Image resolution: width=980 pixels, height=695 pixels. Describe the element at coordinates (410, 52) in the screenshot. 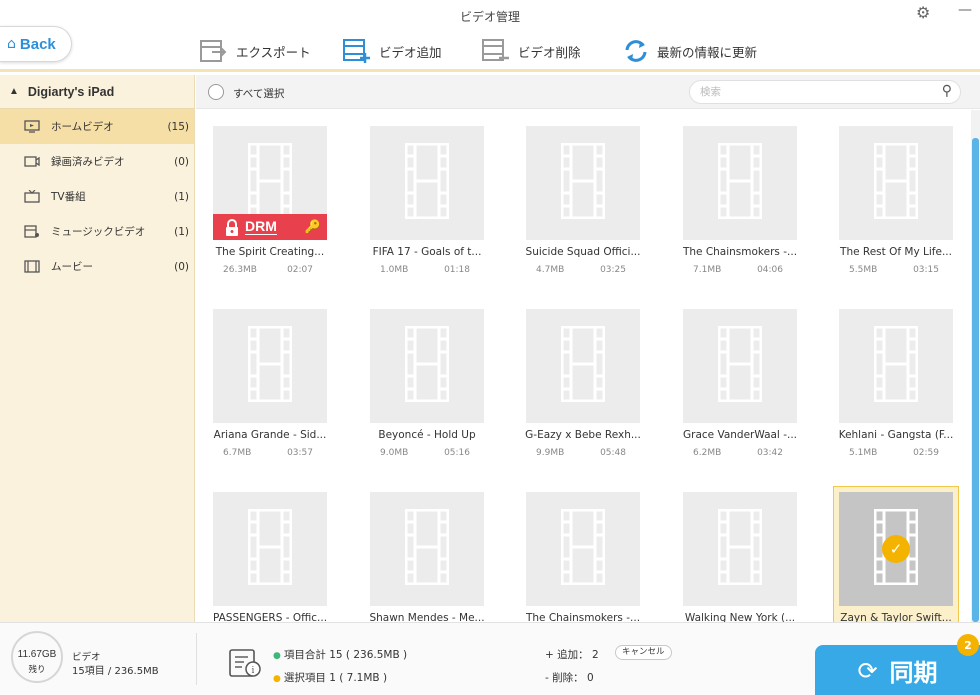

I see `add-video-label: ビデオ追加` at that location.